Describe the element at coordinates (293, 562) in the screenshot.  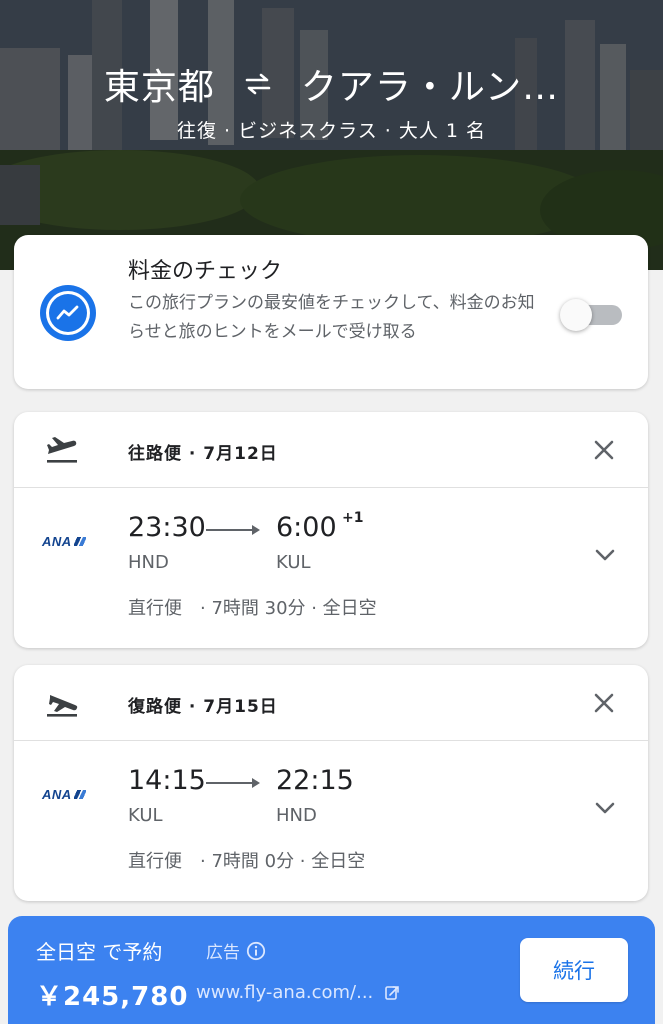
I see `arrival-airport: KUL` at that location.